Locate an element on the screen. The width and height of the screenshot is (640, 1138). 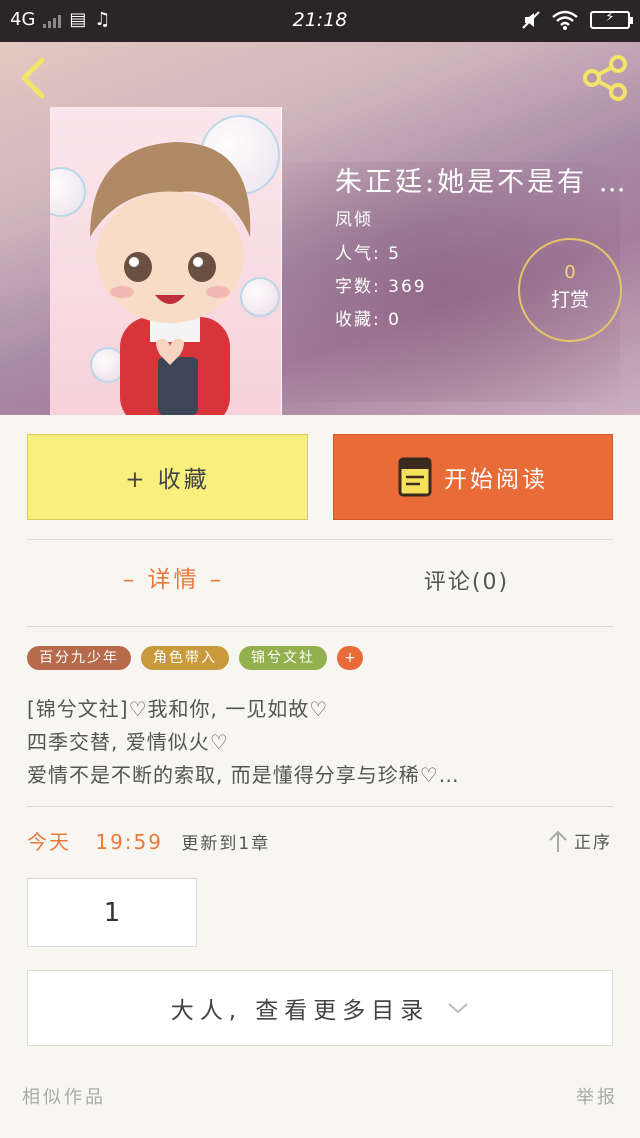
book-word-count: 字数: 369 is located at coordinates (381, 284).